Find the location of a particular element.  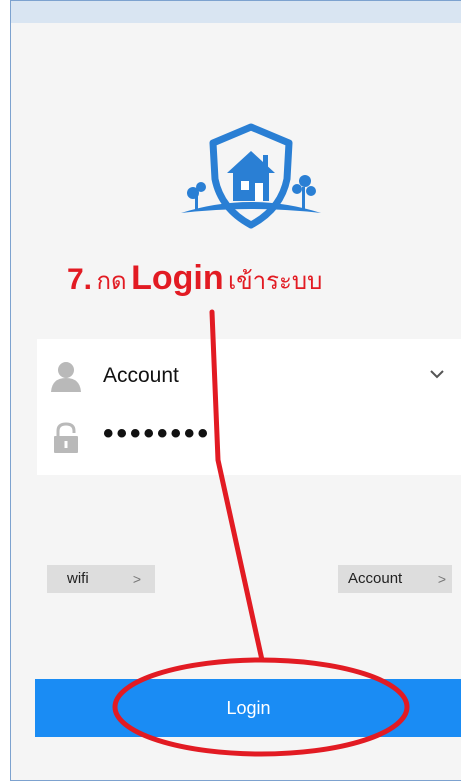

wifi-label: wifi is located at coordinates (78, 578).